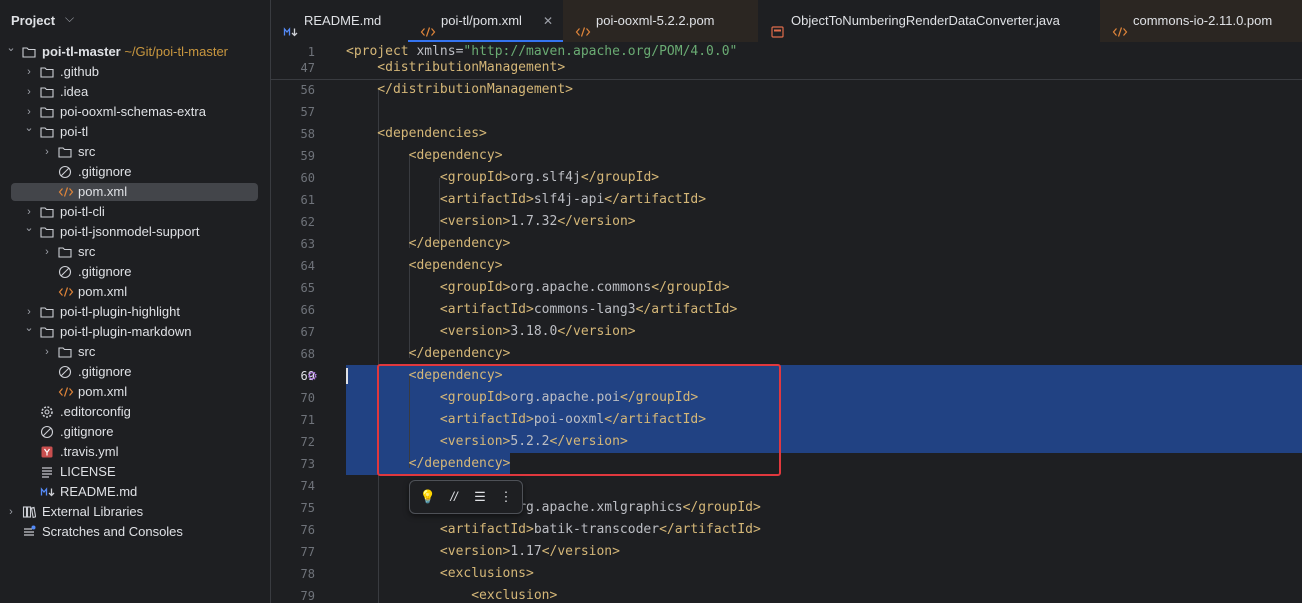  Describe the element at coordinates (307, 112) in the screenshot. I see `line-number: 57` at that location.